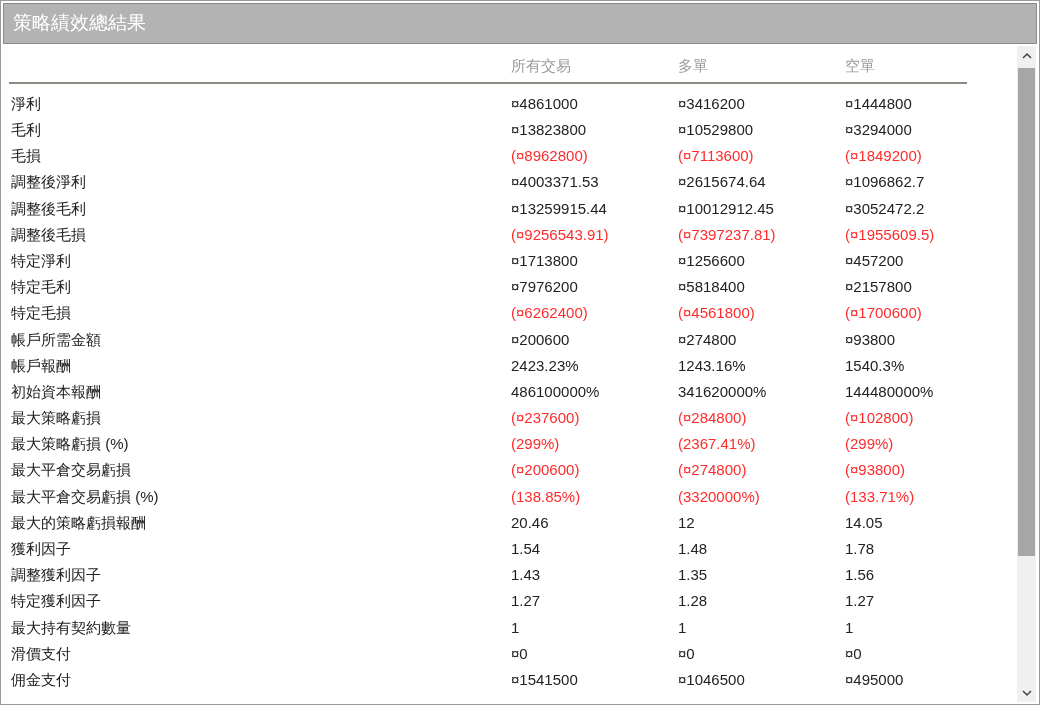 The image size is (1040, 705). What do you see at coordinates (85, 496) in the screenshot?
I see `row-label: 最大平倉交易虧損 (%)` at bounding box center [85, 496].